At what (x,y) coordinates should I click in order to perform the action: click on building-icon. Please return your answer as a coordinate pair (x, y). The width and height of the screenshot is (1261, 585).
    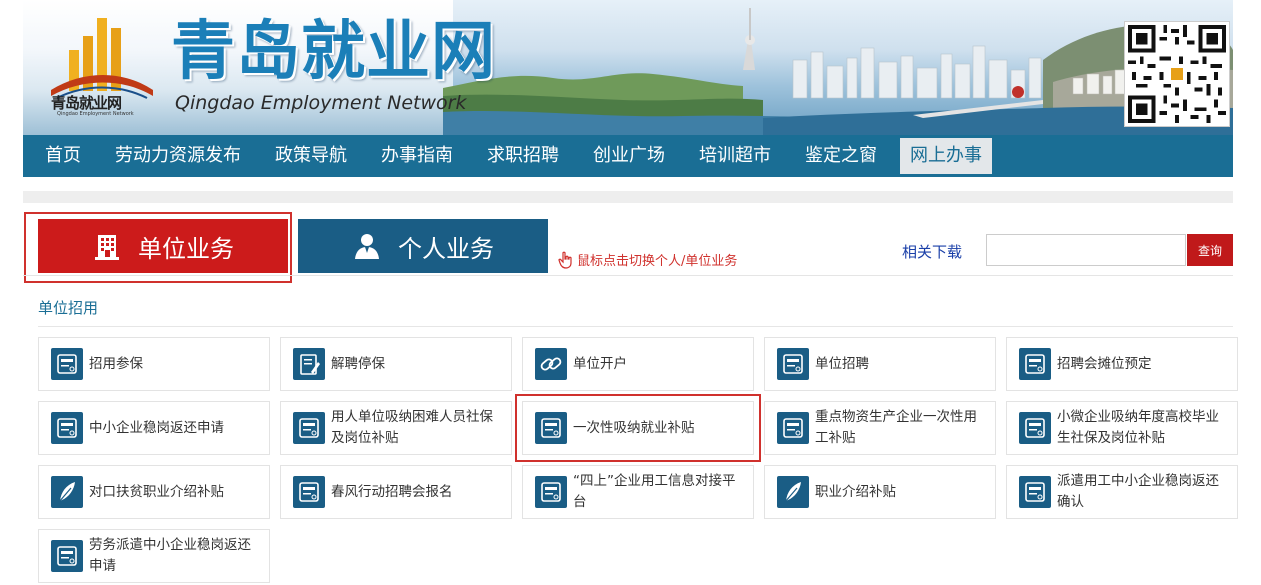
    Looking at the image, I should click on (107, 247).